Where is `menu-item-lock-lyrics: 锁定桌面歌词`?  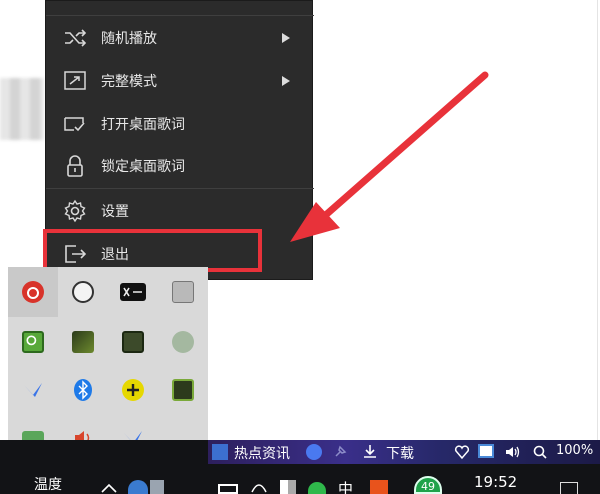 menu-item-lock-lyrics: 锁定桌面歌词 is located at coordinates (180, 166).